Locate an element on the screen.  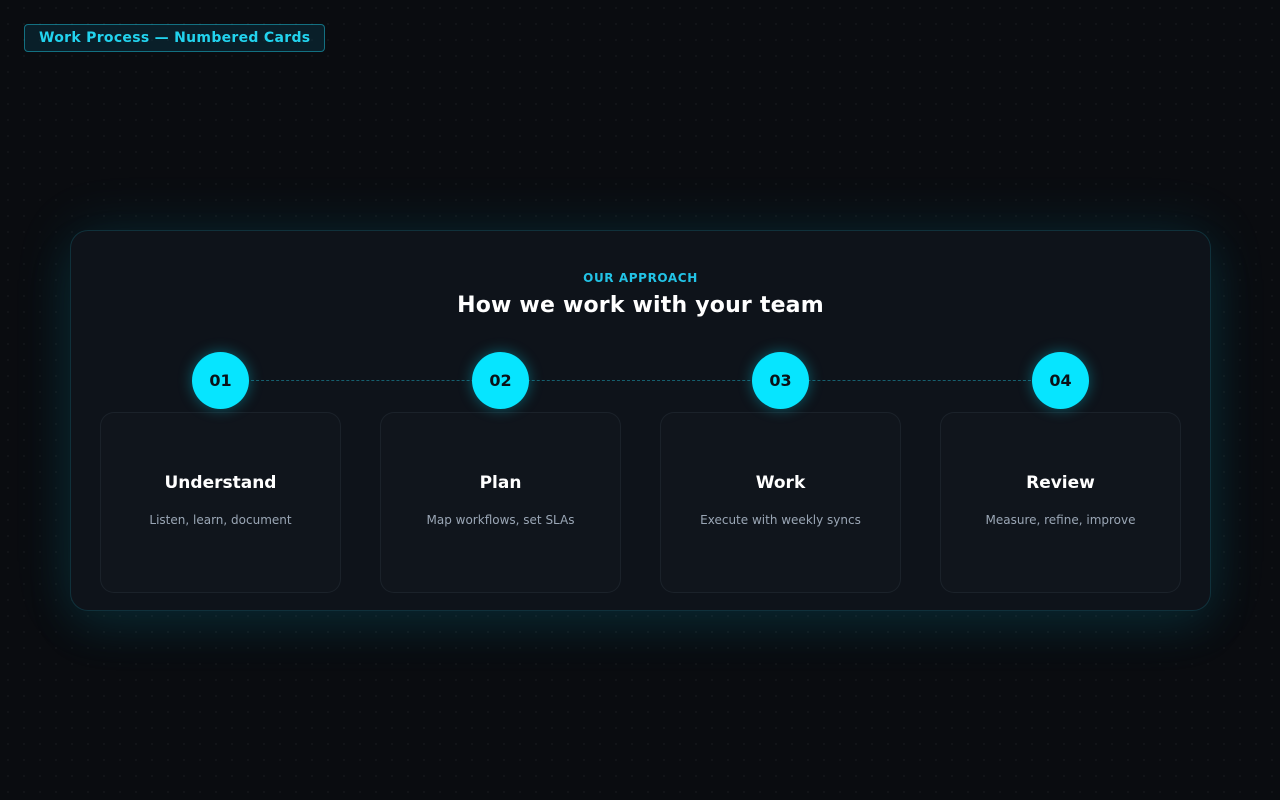
step-title: Understand is located at coordinates (220, 483).